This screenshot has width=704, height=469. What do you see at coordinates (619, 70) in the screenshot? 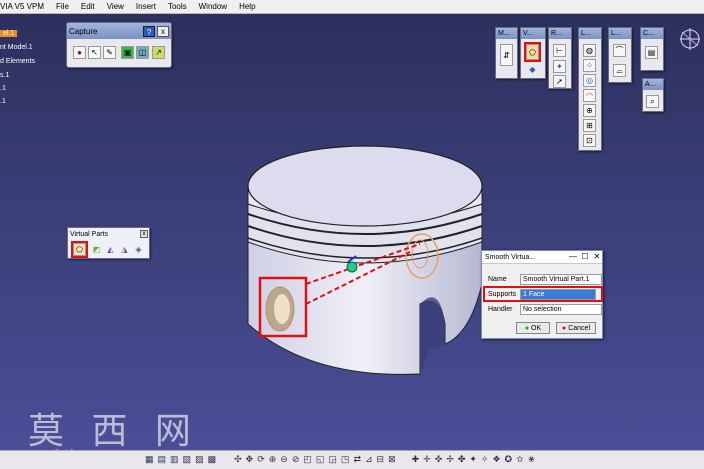
I see `fillet-icon: ⌓` at bounding box center [619, 70].